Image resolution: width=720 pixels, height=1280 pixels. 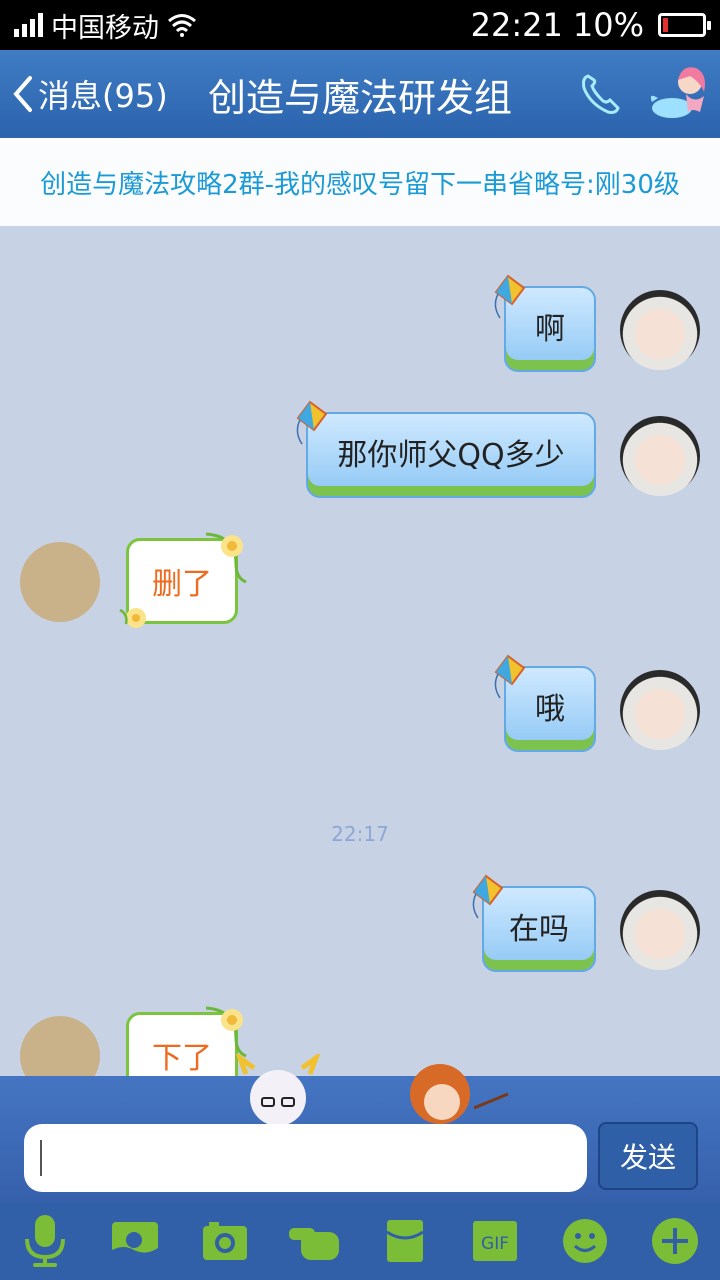 I want to click on picture-icon, so click(x=135, y=1241).